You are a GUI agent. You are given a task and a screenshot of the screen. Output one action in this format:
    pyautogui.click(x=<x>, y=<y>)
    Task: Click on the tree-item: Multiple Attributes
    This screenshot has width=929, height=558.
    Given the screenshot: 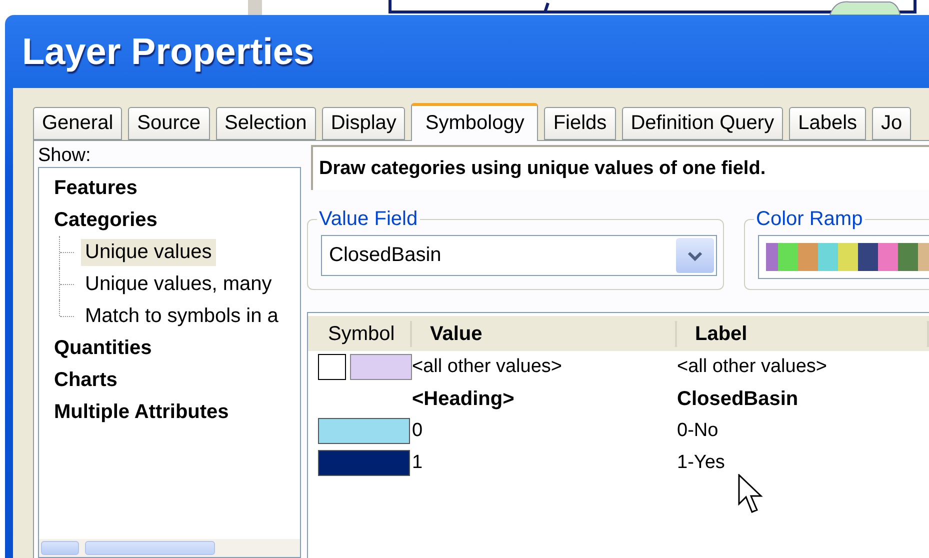 What is the action you would take?
    pyautogui.click(x=141, y=412)
    